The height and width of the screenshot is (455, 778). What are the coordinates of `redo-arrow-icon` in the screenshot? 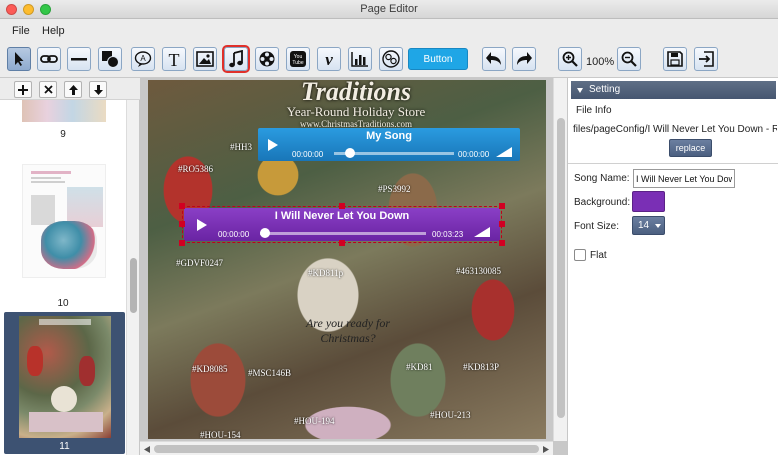 It's located at (524, 58).